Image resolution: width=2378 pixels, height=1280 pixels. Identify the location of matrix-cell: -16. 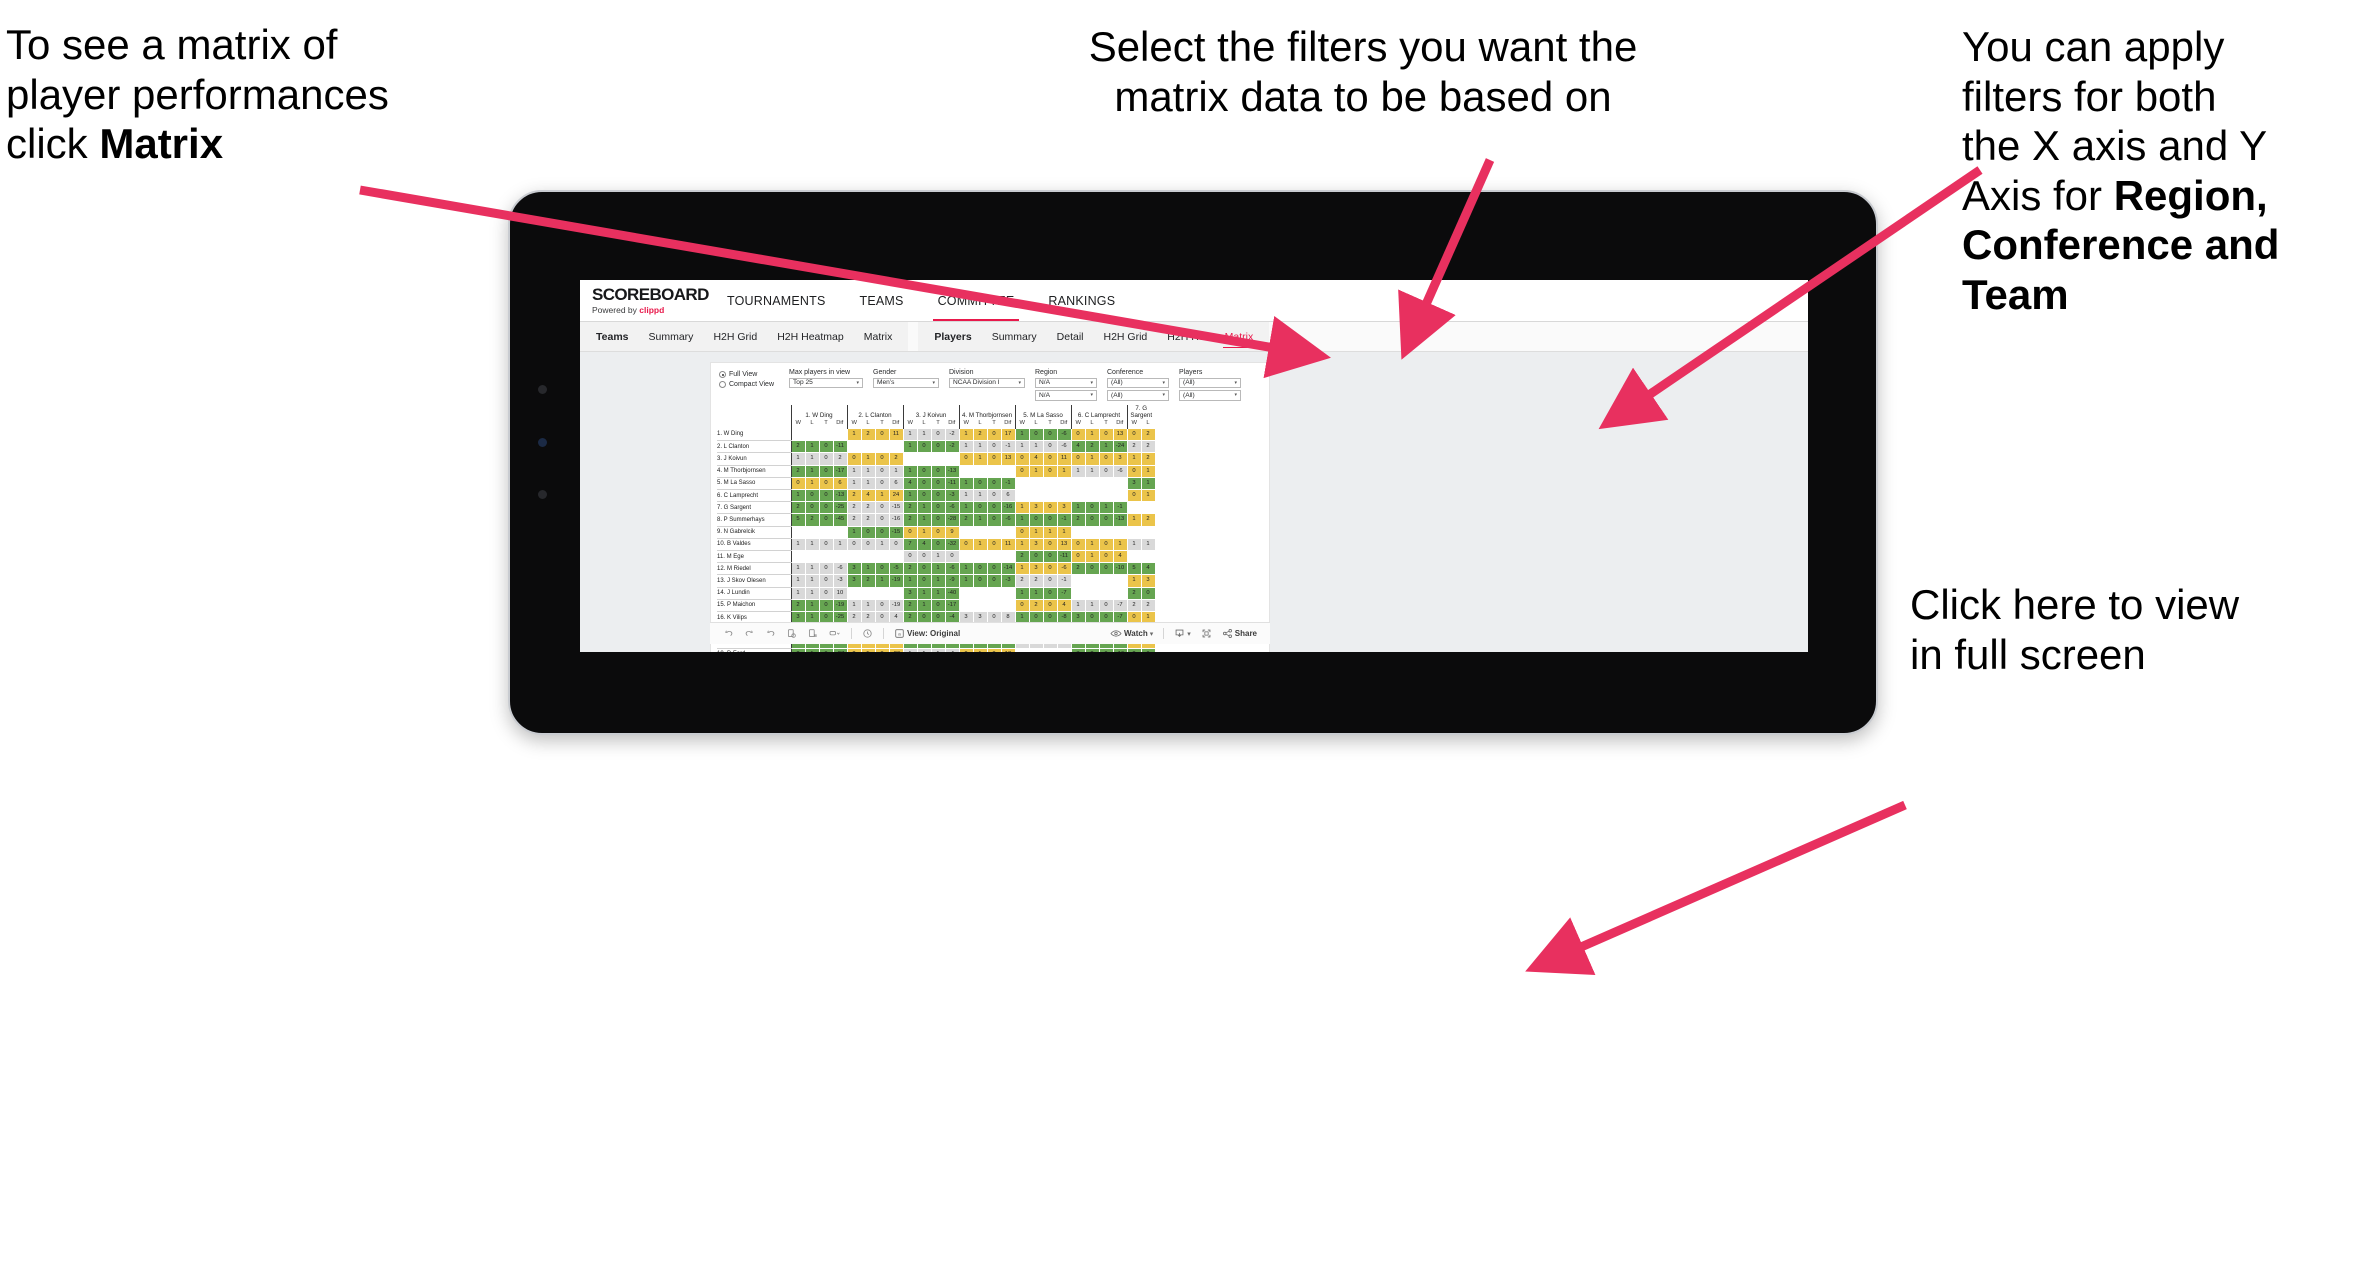
(1120, 649).